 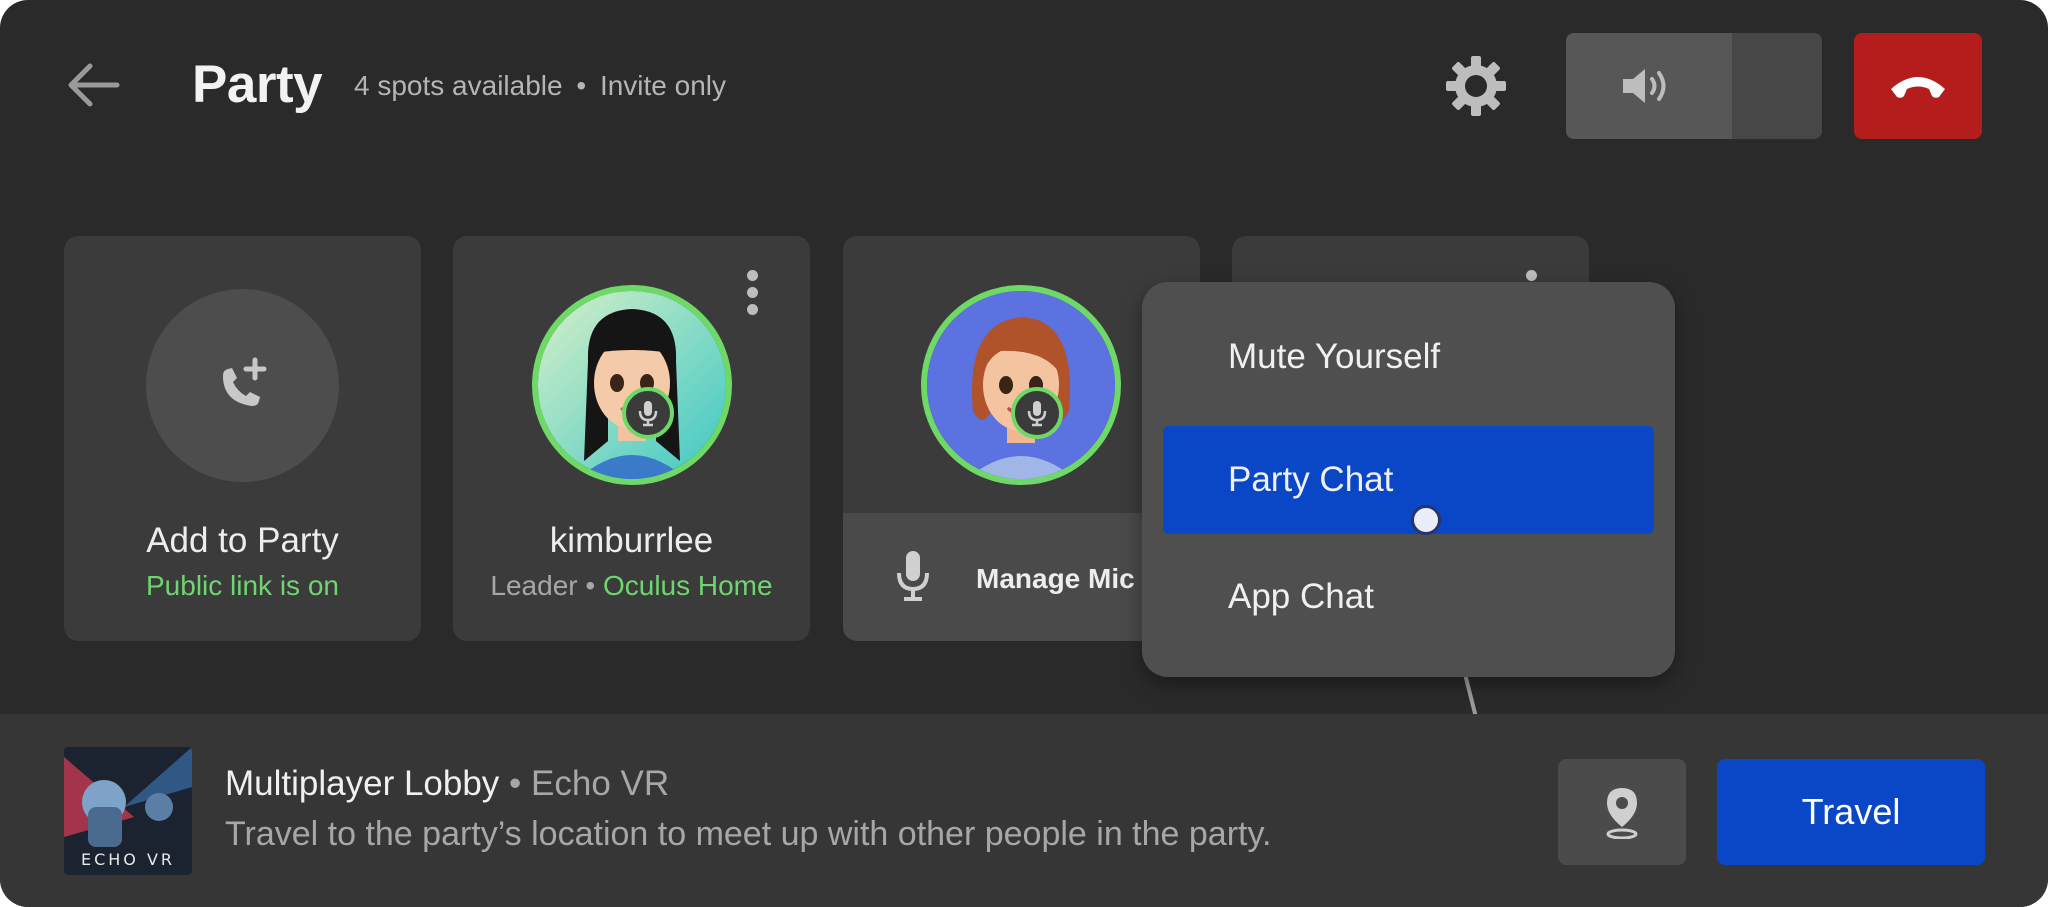 I want to click on view-location-button, so click(x=1622, y=812).